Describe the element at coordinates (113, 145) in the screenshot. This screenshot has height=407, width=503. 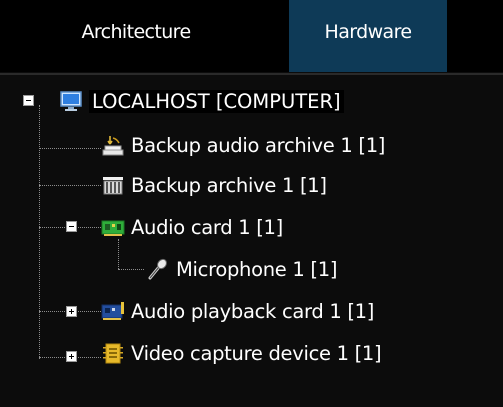
I see `backup-audio-archive-icon` at that location.